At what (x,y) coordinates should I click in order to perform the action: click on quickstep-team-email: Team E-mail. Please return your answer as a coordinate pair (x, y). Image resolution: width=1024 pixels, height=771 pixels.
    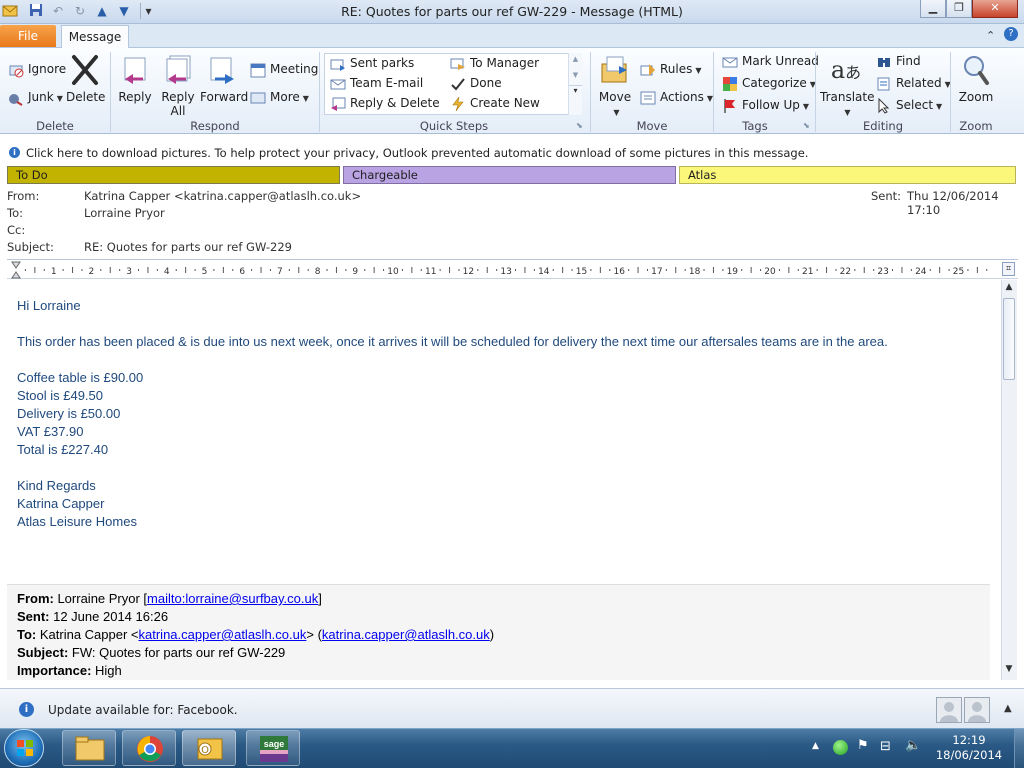
    Looking at the image, I should click on (376, 83).